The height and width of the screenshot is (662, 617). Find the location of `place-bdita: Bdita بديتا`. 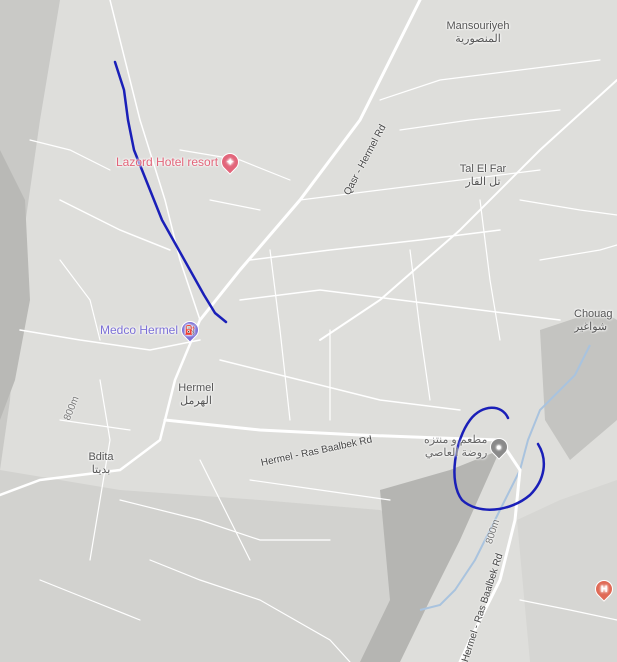

place-bdita: Bdita بديتا is located at coordinates (101, 464).